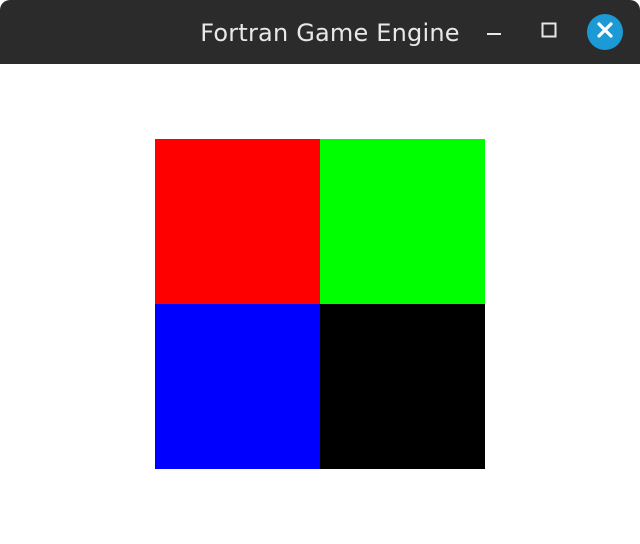 Image resolution: width=640 pixels, height=544 pixels. What do you see at coordinates (237, 386) in the screenshot?
I see `quadrant-bottom-left` at bounding box center [237, 386].